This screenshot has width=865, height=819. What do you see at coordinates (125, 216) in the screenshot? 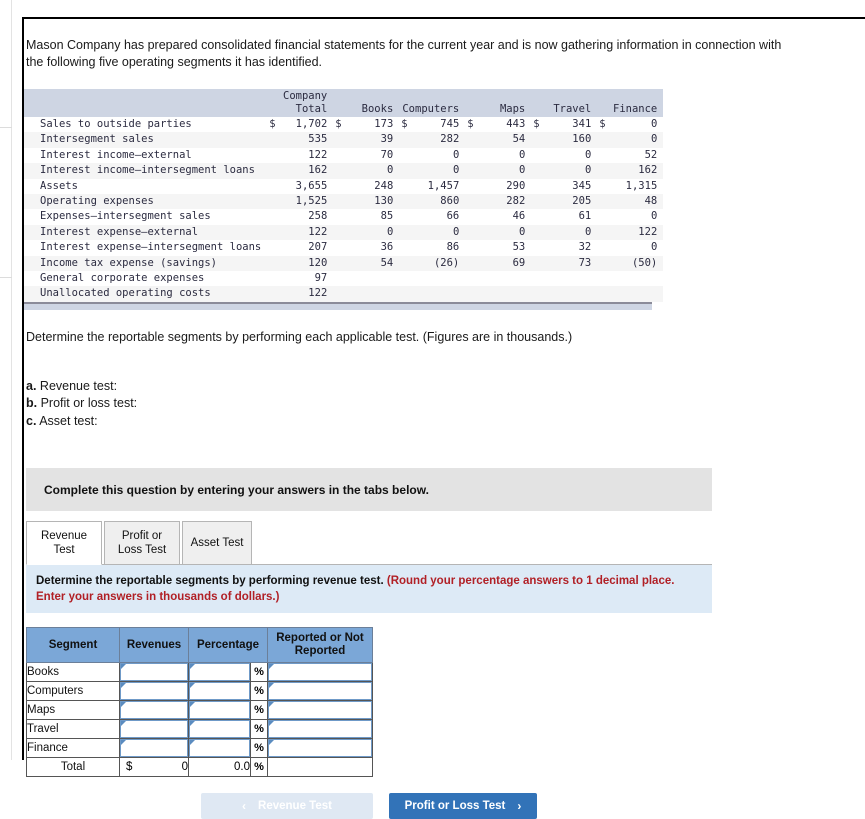
I see `financial-row-label: Expenses—intersegment sales` at bounding box center [125, 216].